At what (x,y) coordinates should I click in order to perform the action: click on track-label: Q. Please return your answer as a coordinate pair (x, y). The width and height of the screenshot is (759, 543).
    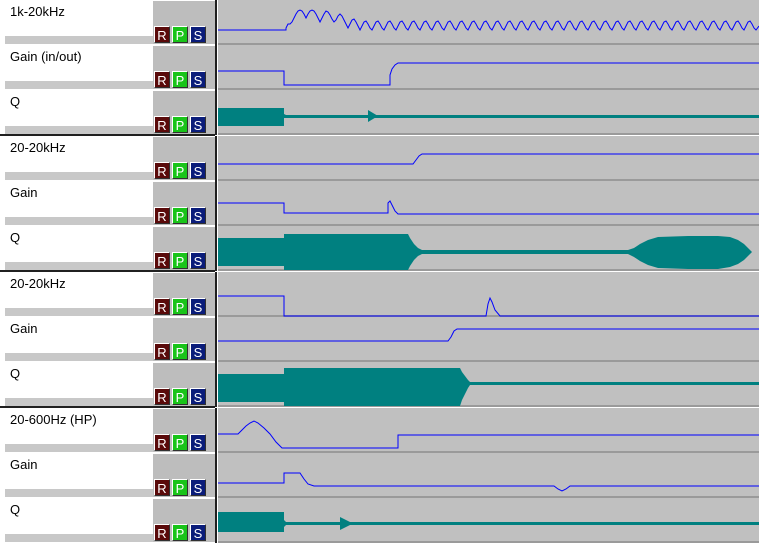
    Looking at the image, I should click on (15, 373).